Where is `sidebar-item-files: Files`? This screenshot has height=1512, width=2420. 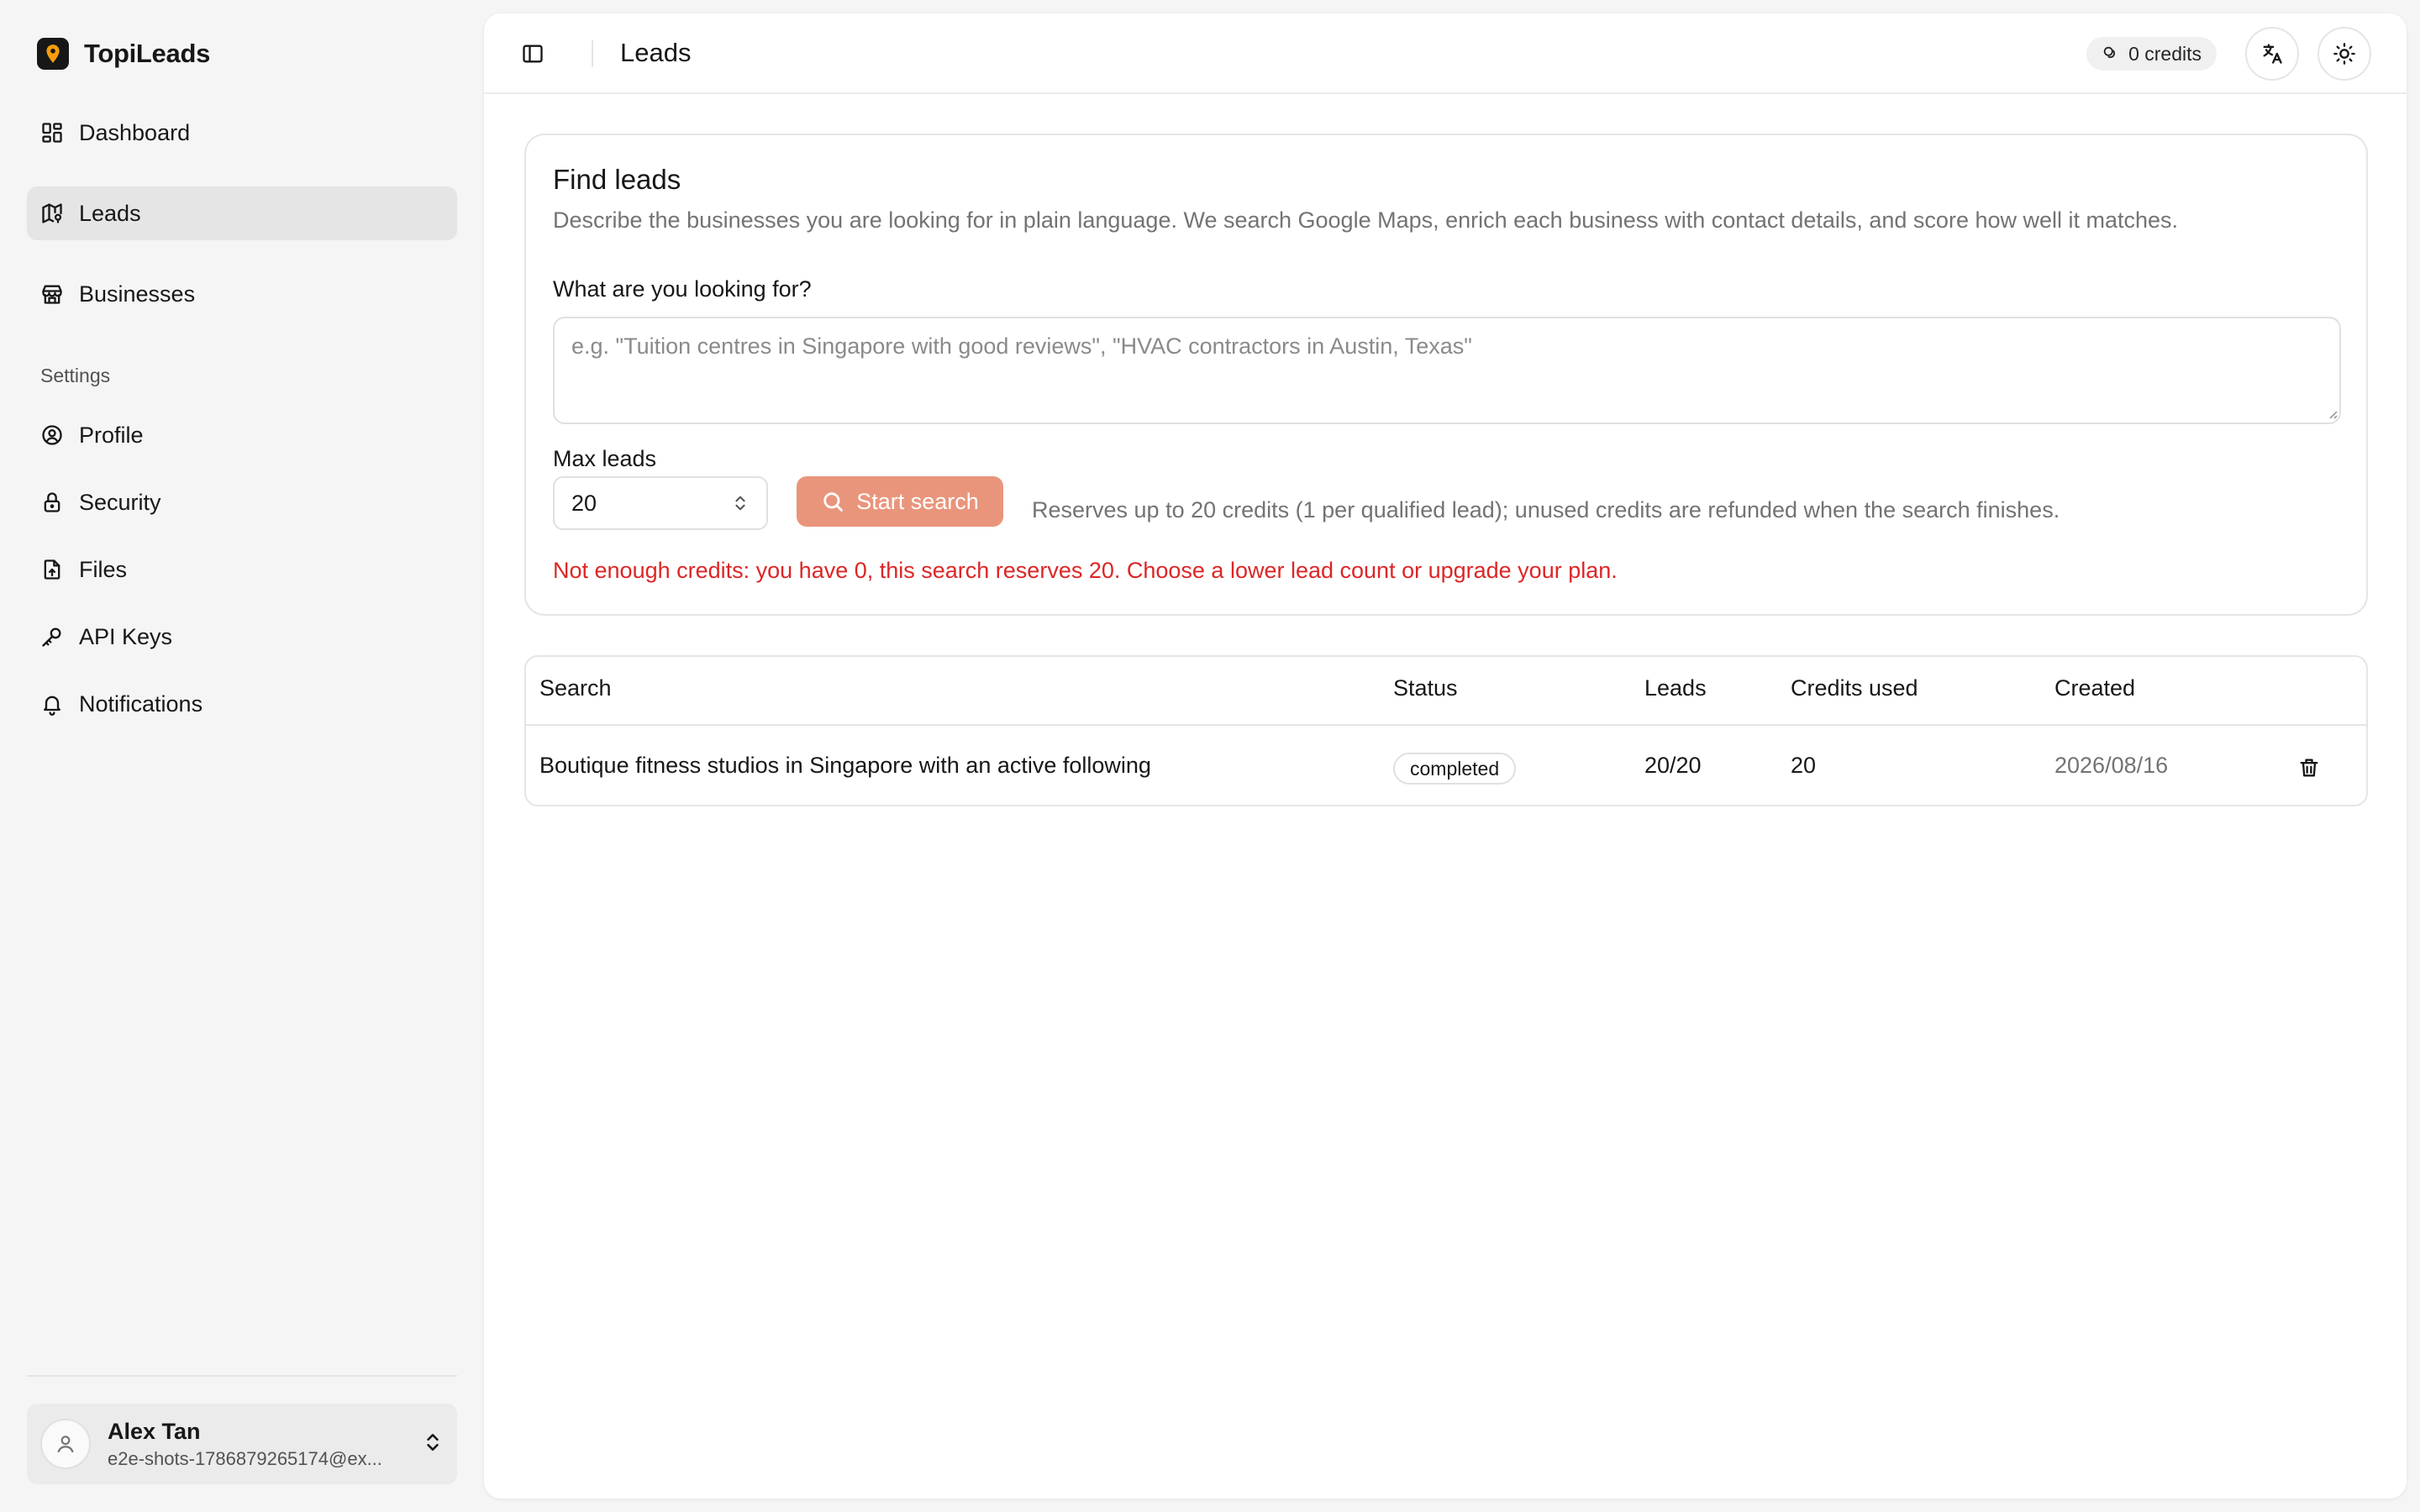 sidebar-item-files: Files is located at coordinates (242, 569).